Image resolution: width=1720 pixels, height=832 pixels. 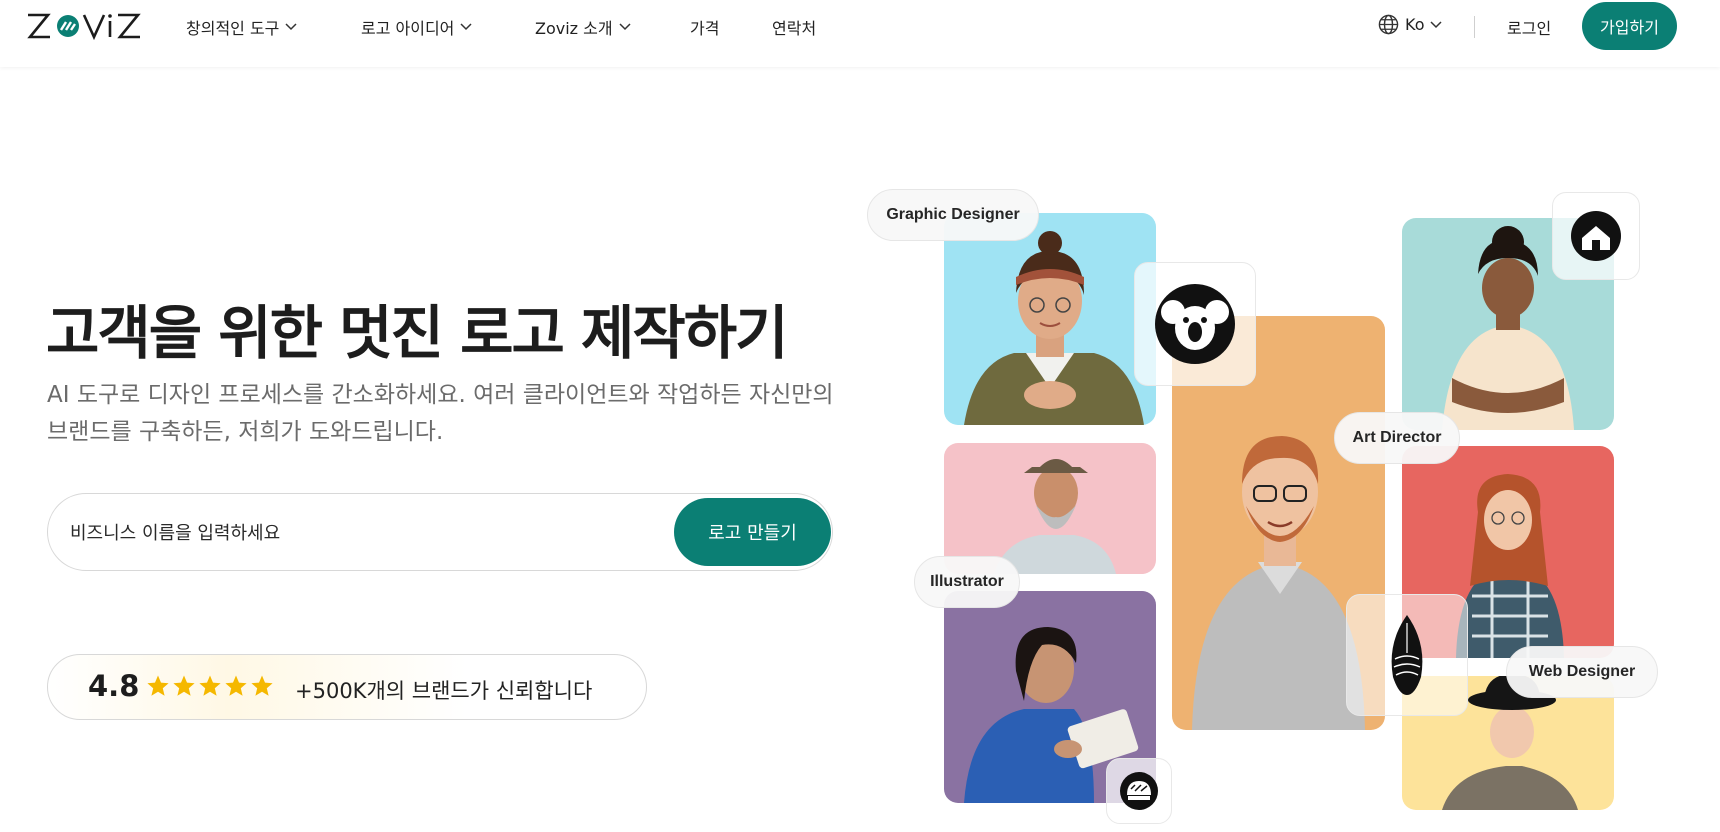 I want to click on house-logo-tile, so click(x=1596, y=236).